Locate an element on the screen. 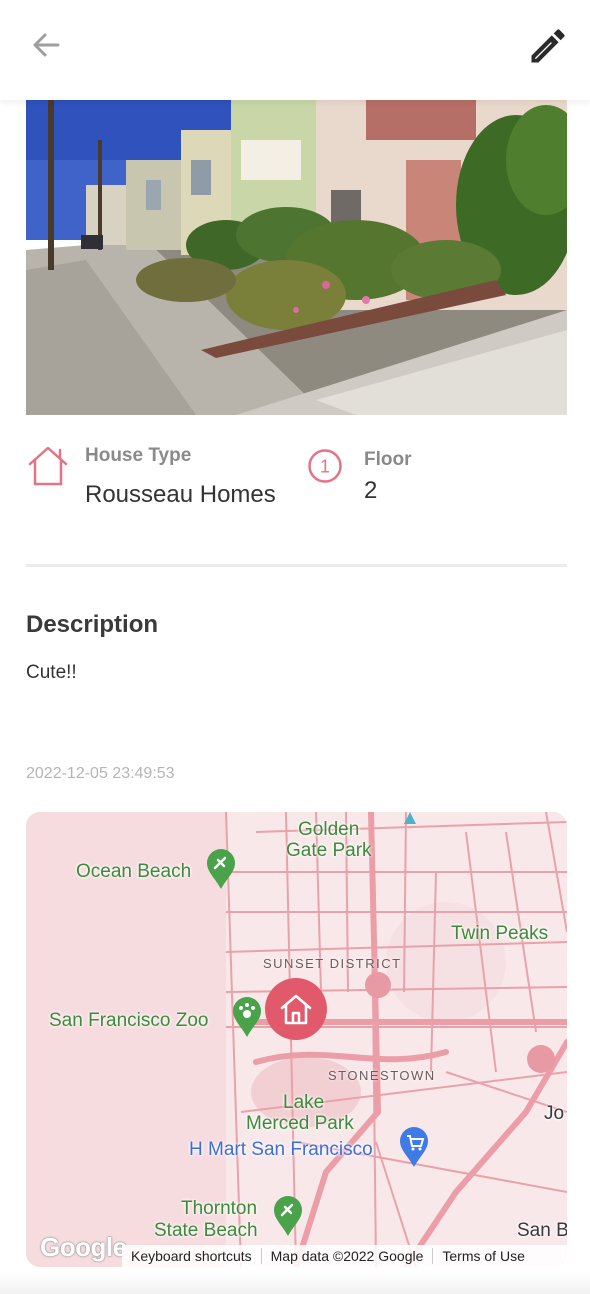 The image size is (590, 1294). pencil-icon is located at coordinates (548, 46).